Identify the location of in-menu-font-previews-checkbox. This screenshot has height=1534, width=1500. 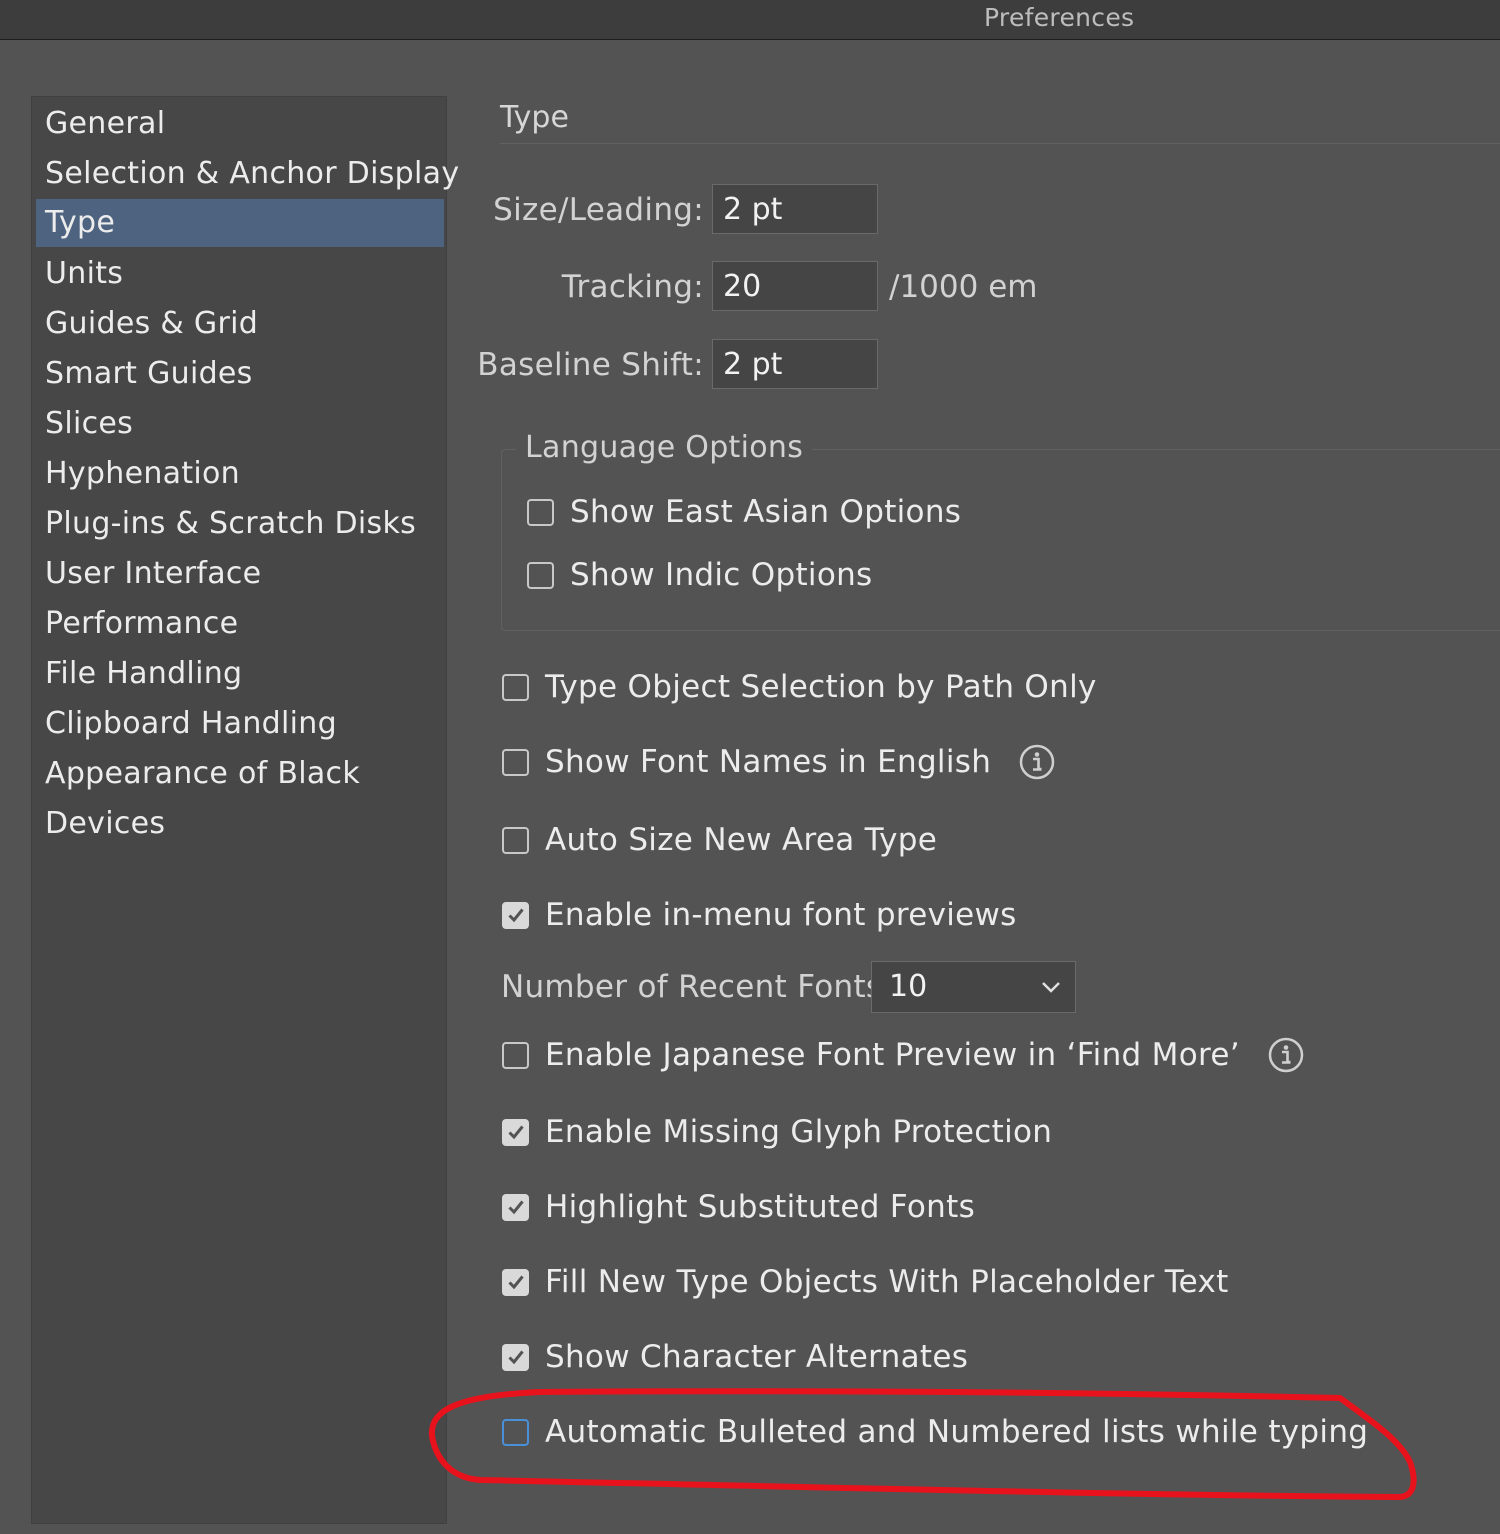
(515, 915).